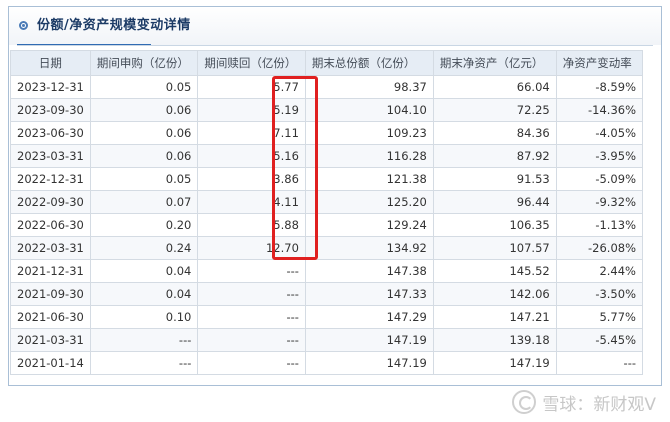 The image size is (670, 422). Describe the element at coordinates (251, 87) in the screenshot. I see `cell-redemption: 5.77` at that location.